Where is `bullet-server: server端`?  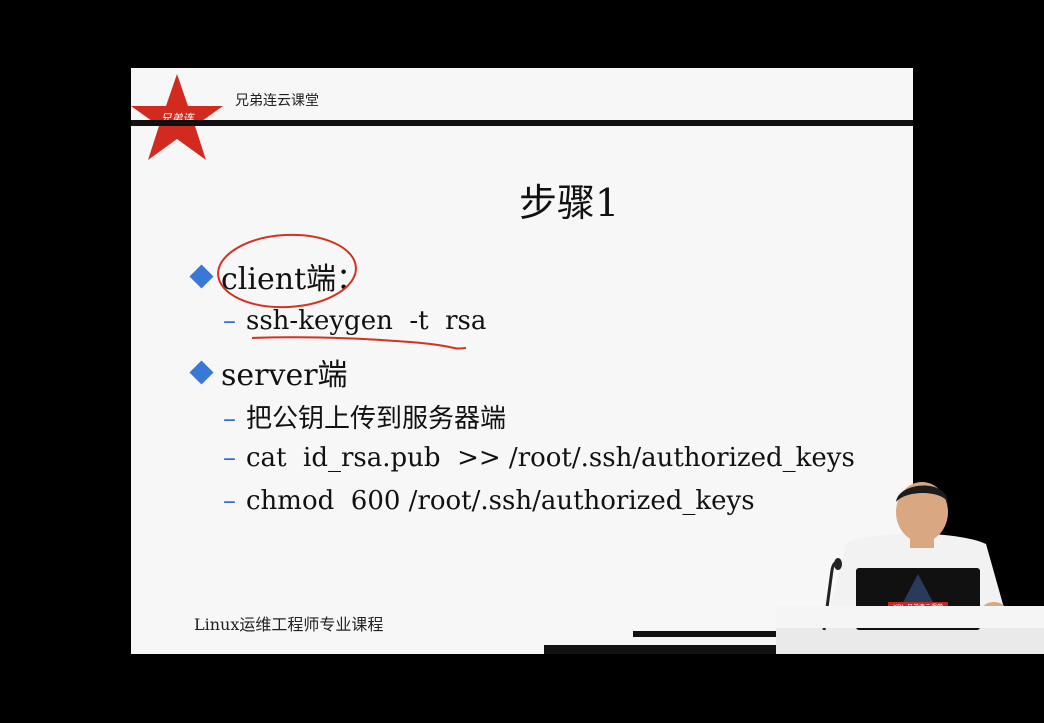
bullet-server: server端 is located at coordinates (268, 372).